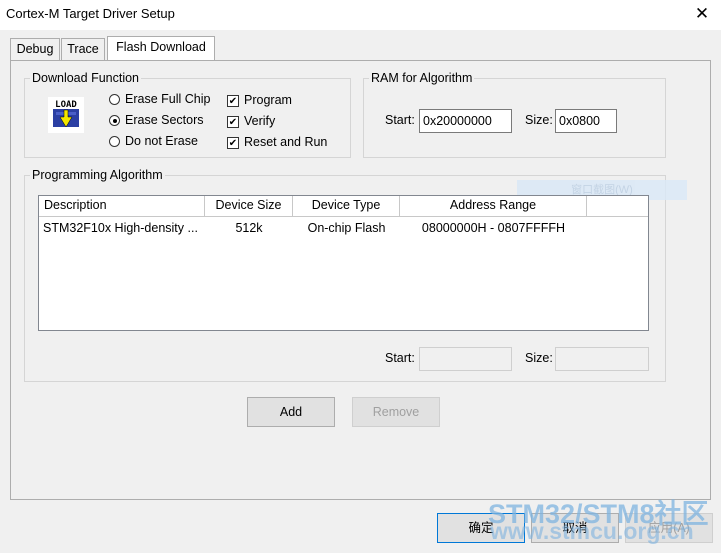 The width and height of the screenshot is (721, 553). I want to click on do-not-erase-radio, so click(114, 141).